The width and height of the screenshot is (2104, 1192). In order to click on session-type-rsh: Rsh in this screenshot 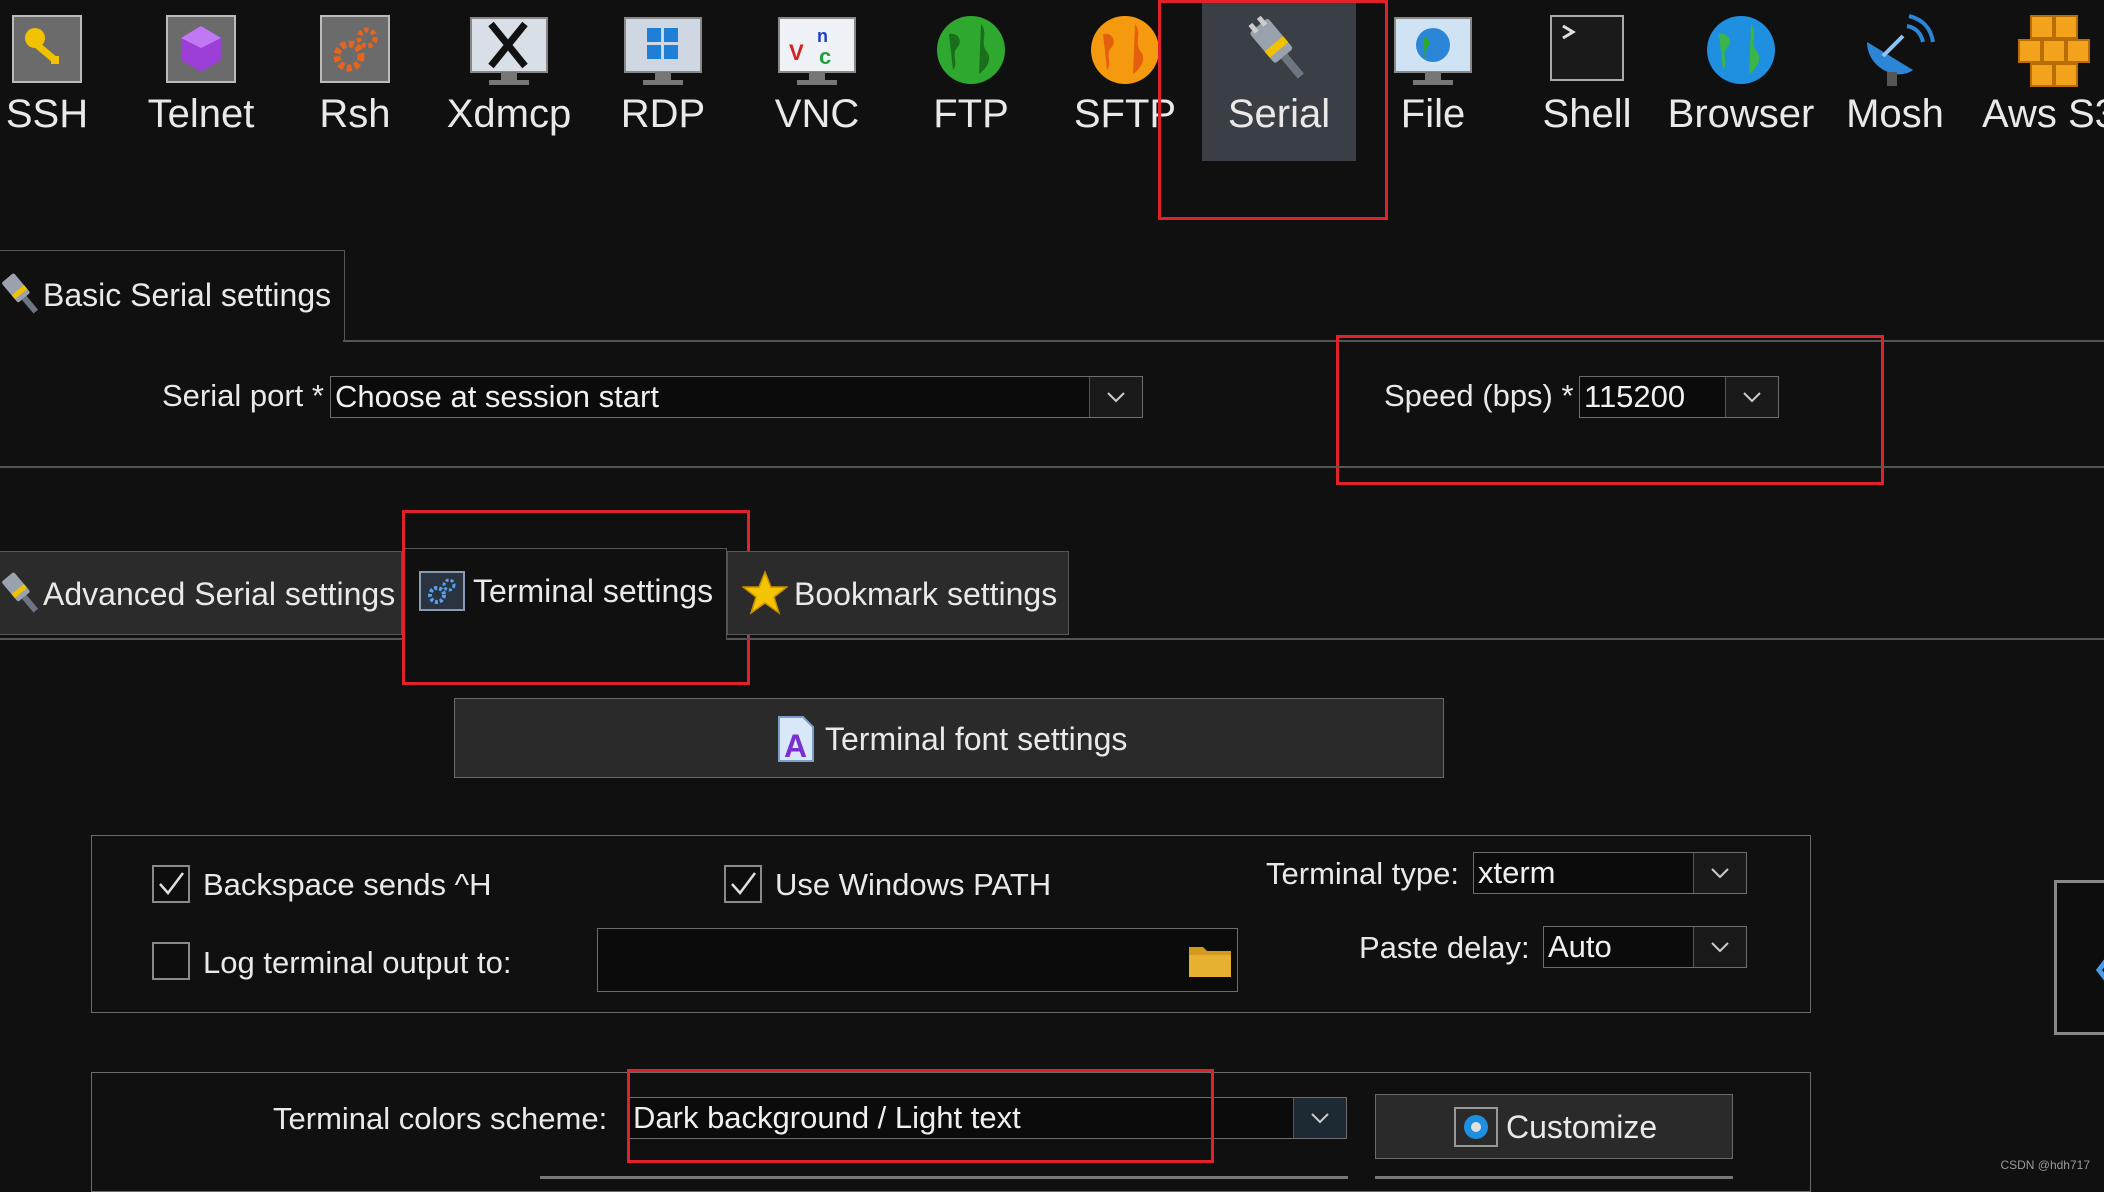, I will do `click(355, 80)`.